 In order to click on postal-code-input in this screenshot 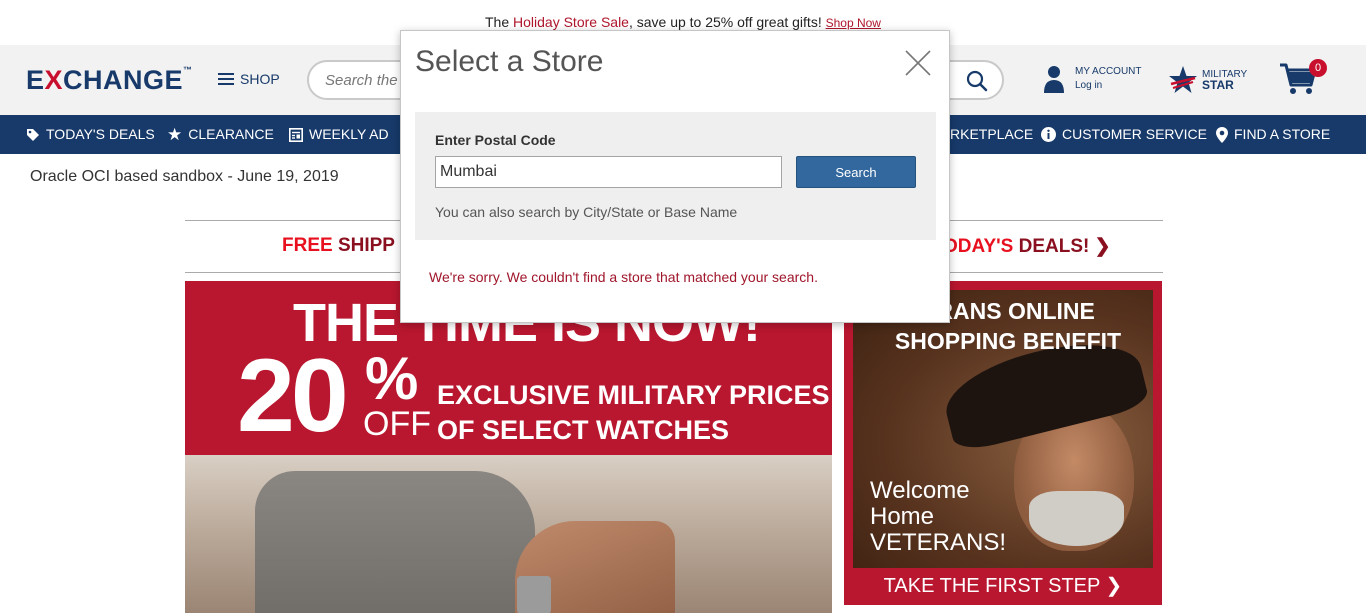, I will do `click(608, 172)`.